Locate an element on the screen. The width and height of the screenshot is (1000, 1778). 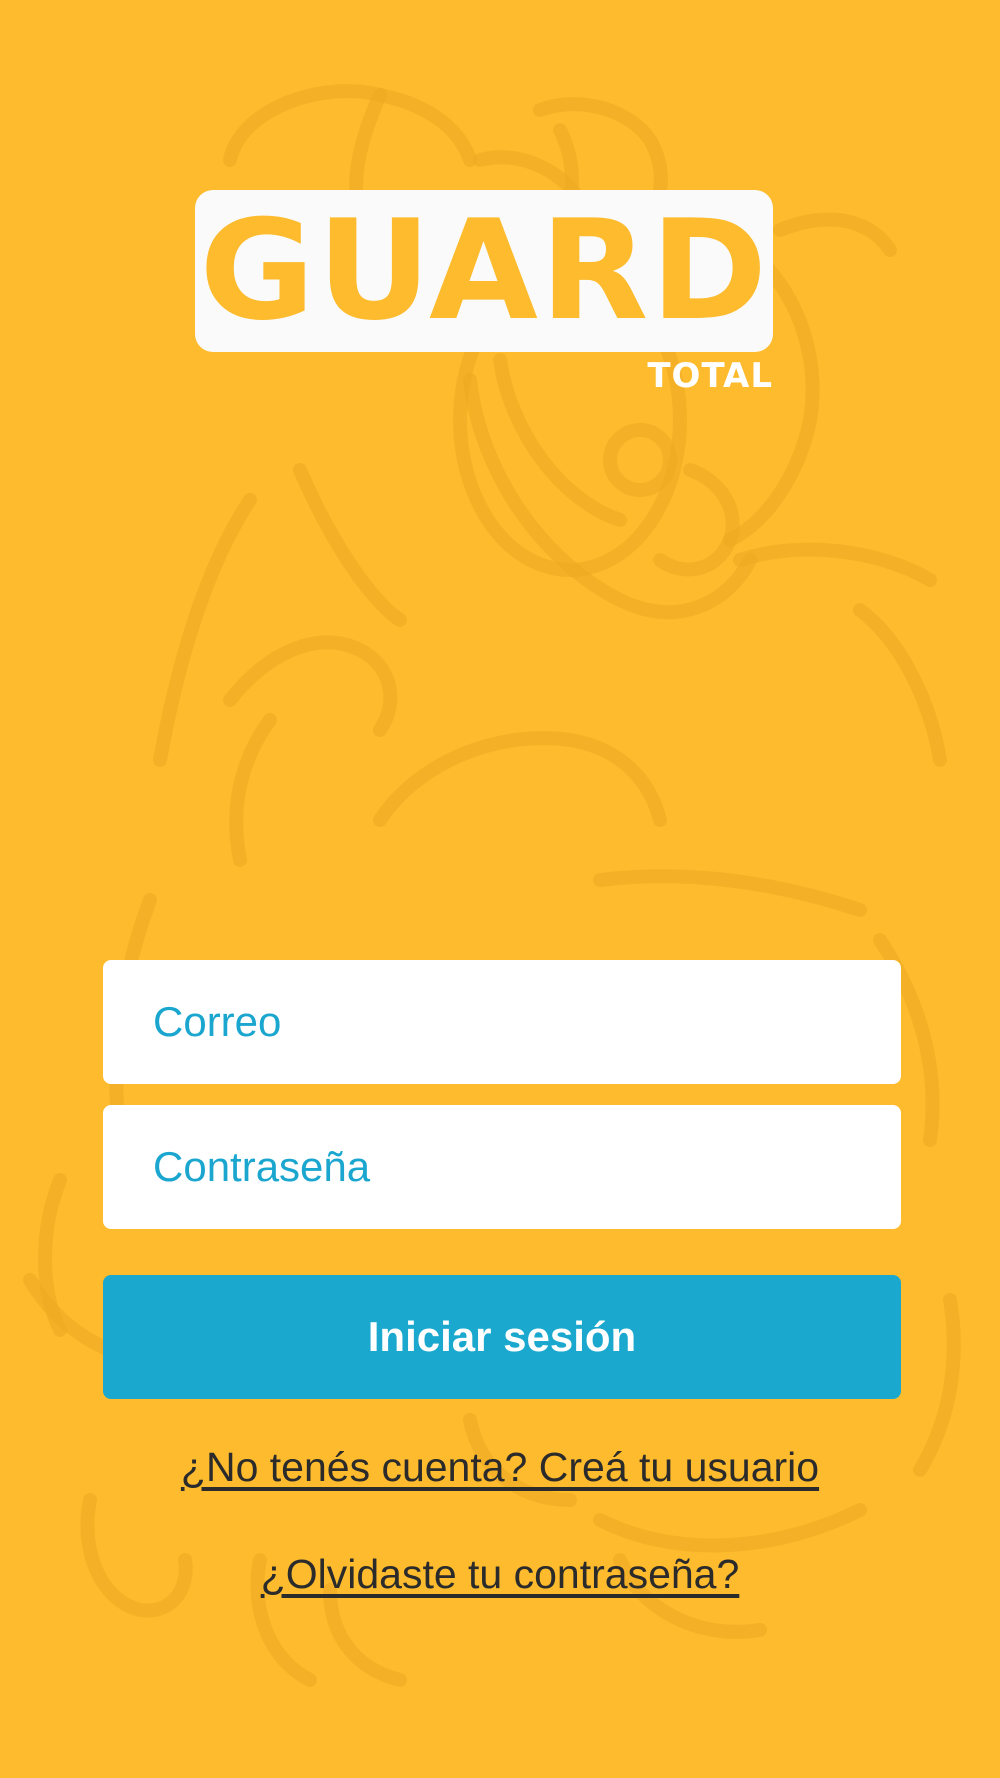
guard-logo: GUARD is located at coordinates (484, 271).